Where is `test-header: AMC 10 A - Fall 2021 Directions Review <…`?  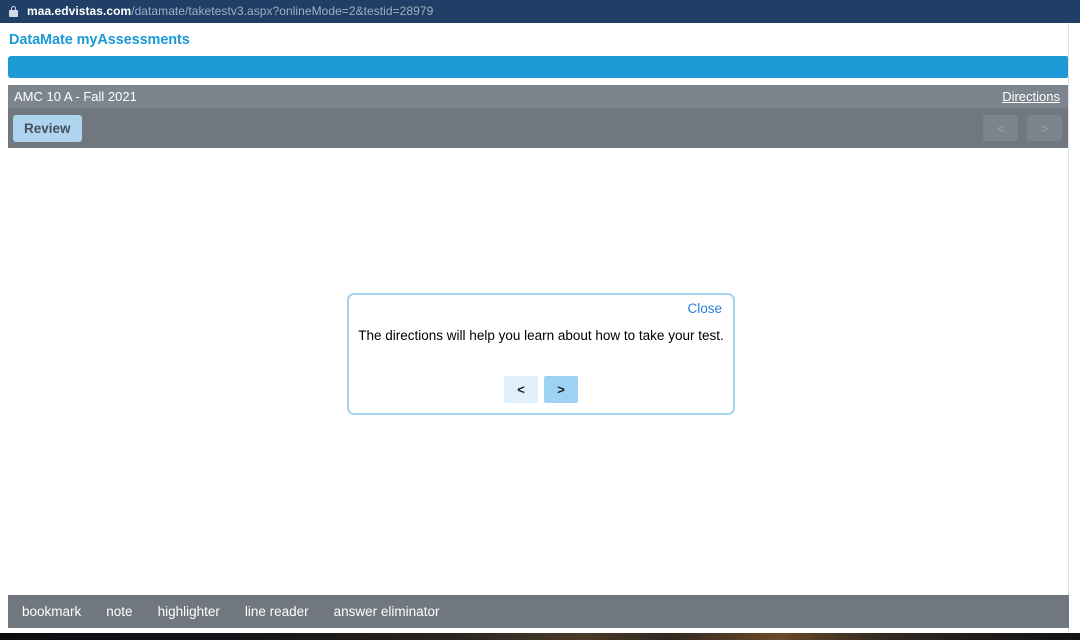
test-header: AMC 10 A - Fall 2021 Directions Review <… is located at coordinates (538, 116).